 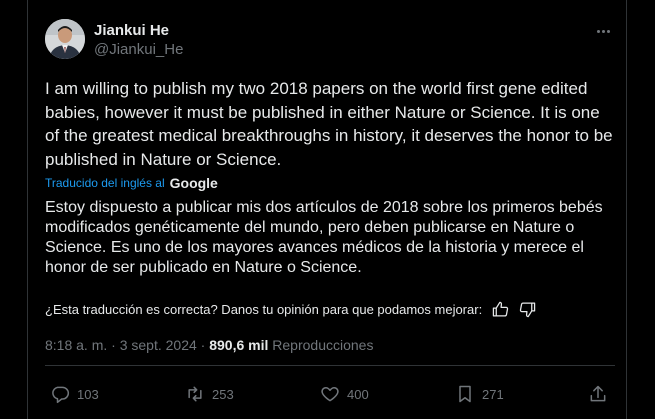 I want to click on view-count: 890,6 mil, so click(x=239, y=345).